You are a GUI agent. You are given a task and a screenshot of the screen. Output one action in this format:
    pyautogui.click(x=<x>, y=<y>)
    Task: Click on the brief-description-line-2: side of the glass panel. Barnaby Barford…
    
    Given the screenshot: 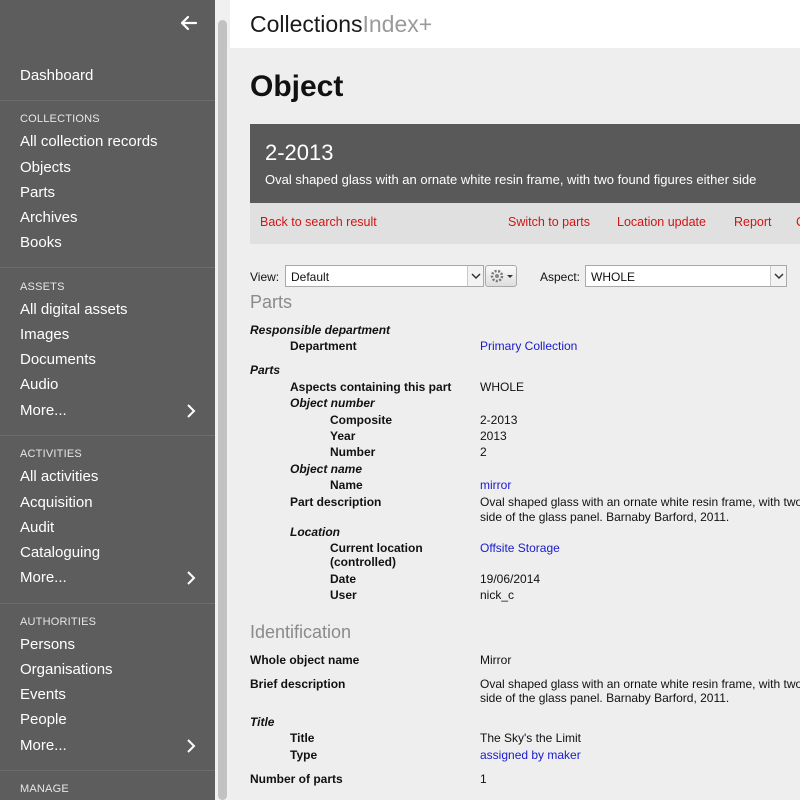 What is the action you would take?
    pyautogui.click(x=605, y=698)
    